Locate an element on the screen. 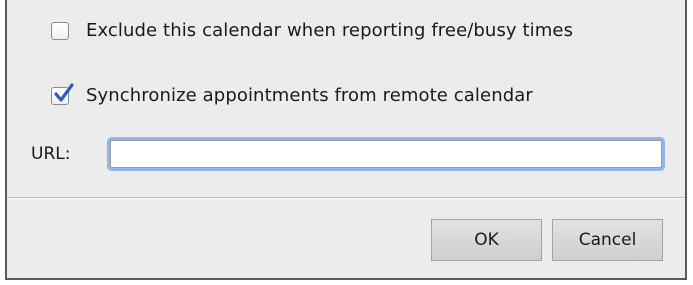  exclude-free-busy-checkbox is located at coordinates (60, 30).